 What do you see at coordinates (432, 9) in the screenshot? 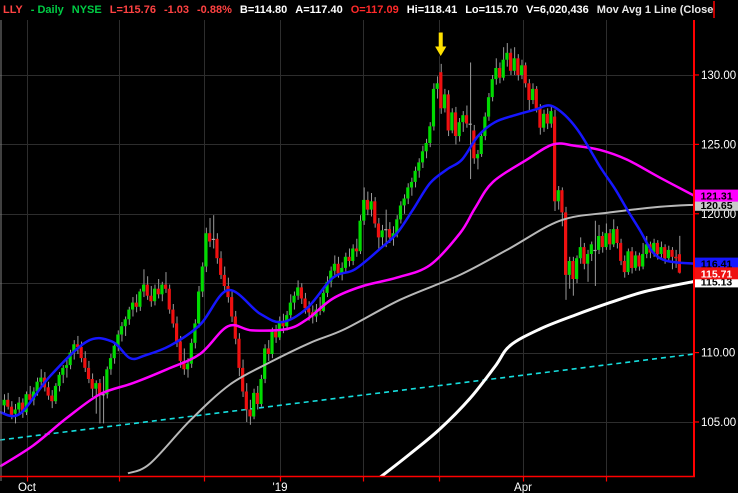
I see `quote-field-high: Hi=118.41` at bounding box center [432, 9].